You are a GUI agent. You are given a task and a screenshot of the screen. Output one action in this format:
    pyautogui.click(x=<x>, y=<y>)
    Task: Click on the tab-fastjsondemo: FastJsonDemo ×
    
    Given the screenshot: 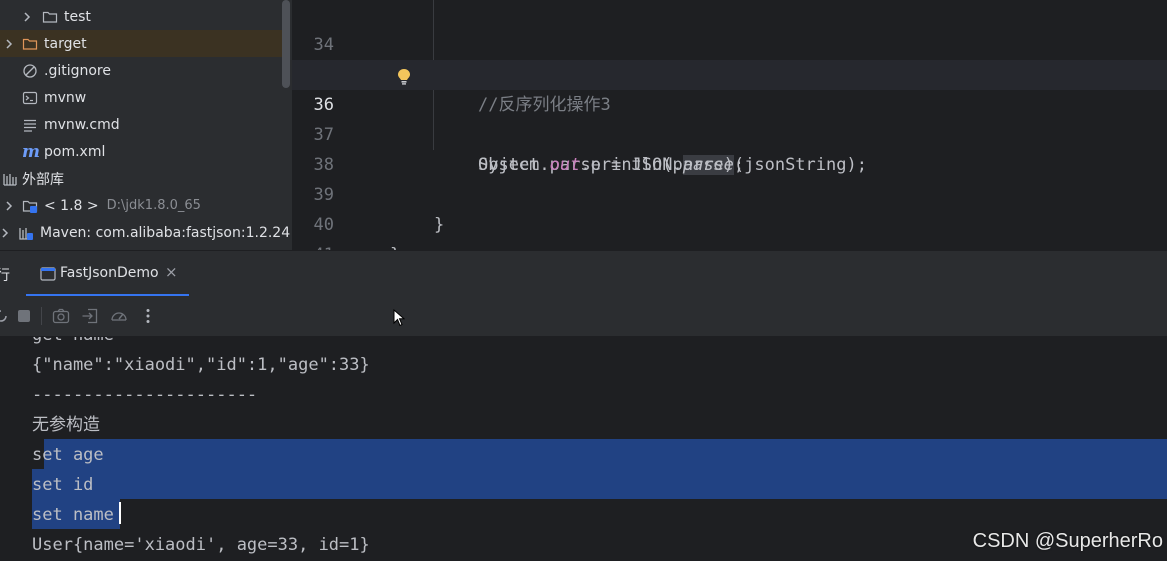 What is the action you would take?
    pyautogui.click(x=107, y=274)
    